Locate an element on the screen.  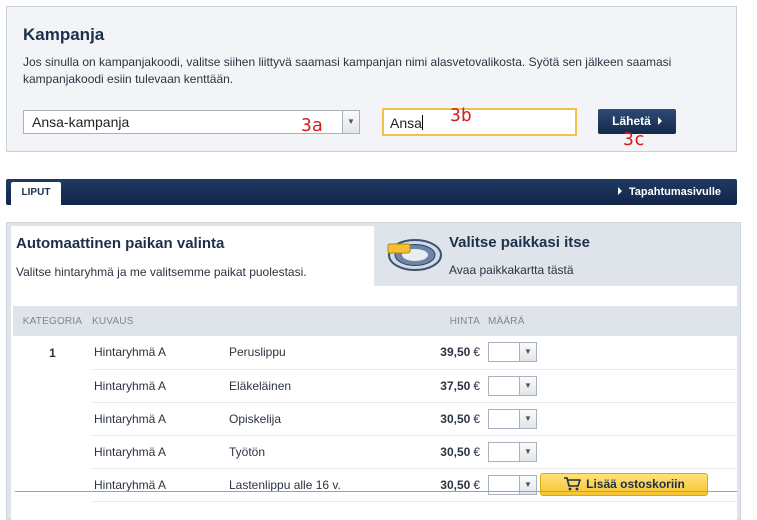
header-price: HINTA is located at coordinates (435, 321).